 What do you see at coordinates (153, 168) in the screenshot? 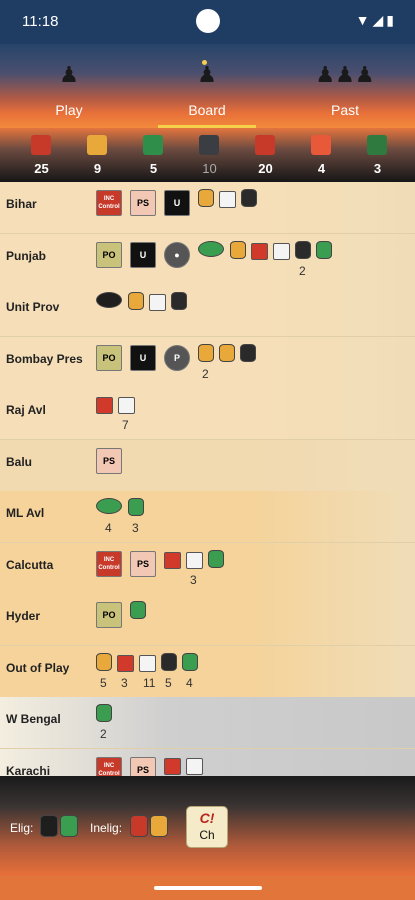
I see `faction-count-value: 5` at bounding box center [153, 168].